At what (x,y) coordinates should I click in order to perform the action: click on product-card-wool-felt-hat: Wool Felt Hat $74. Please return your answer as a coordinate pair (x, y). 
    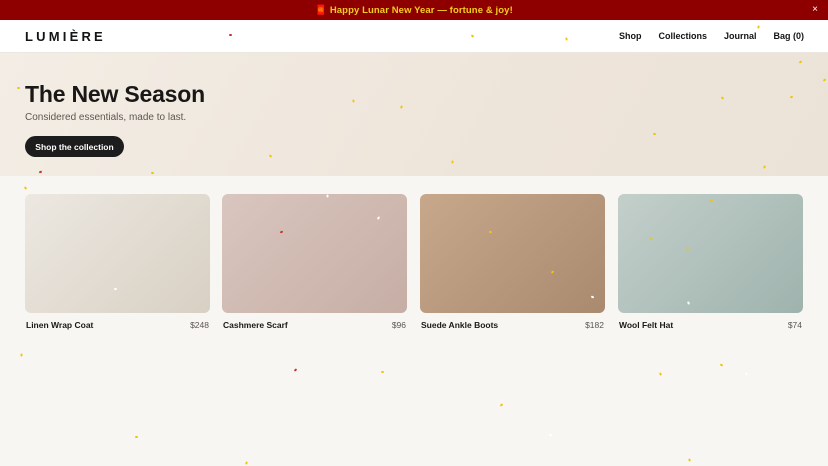
    Looking at the image, I should click on (710, 264).